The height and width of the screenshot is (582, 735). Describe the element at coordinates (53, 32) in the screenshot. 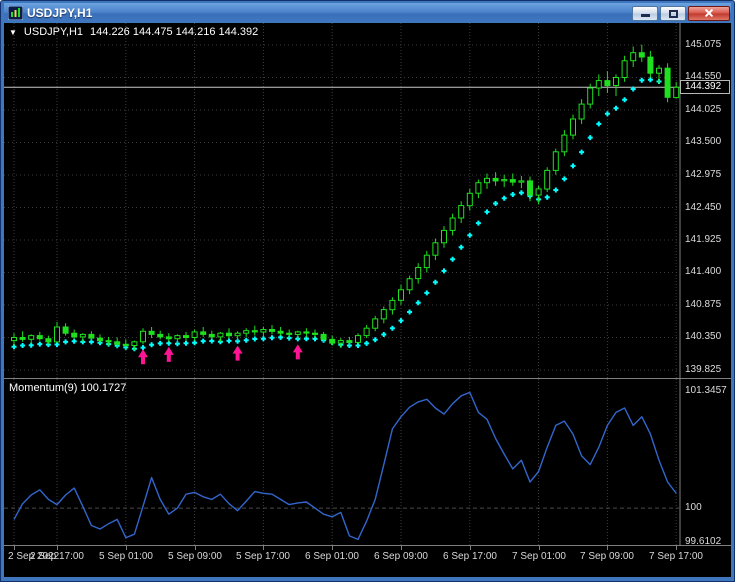

I see `info-symbol-period: USDJPY,H1` at that location.